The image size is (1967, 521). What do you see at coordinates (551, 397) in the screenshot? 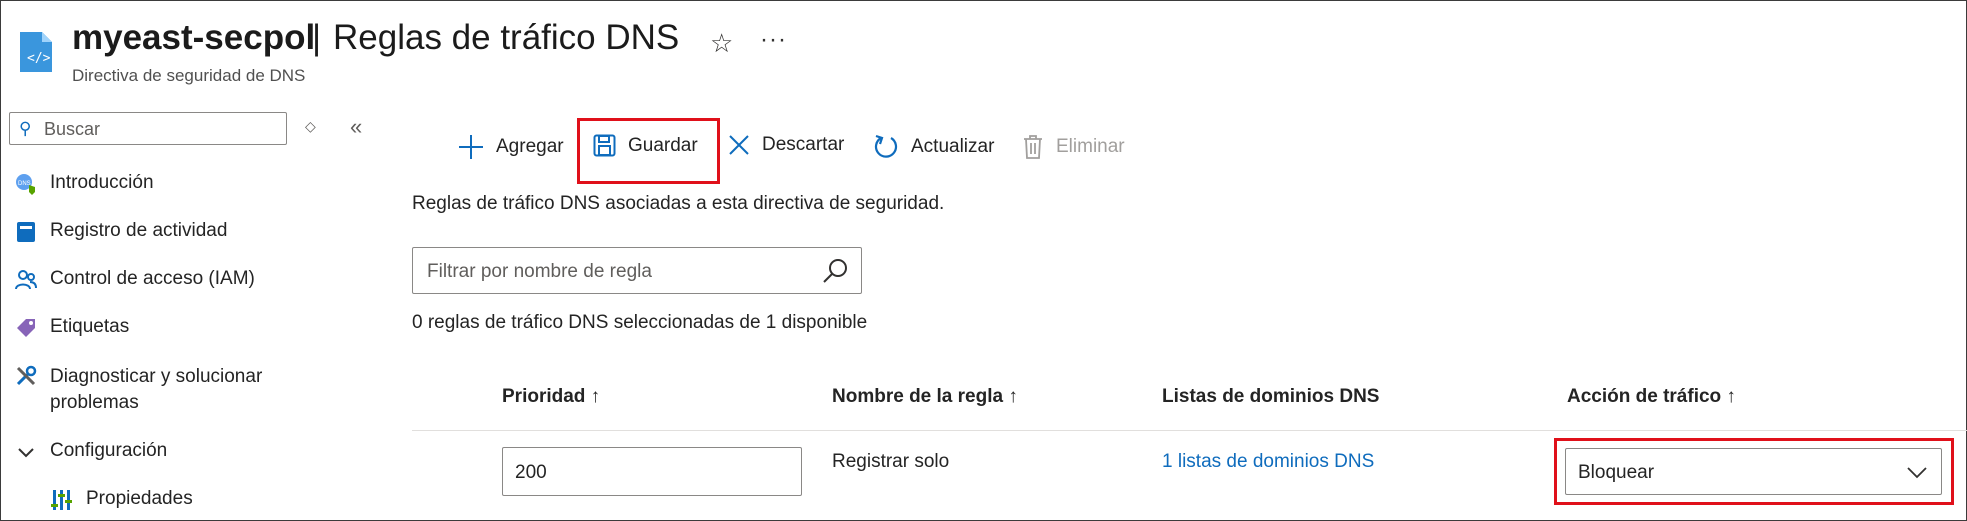
I see `column-header-priority: Prioridad ↑` at bounding box center [551, 397].